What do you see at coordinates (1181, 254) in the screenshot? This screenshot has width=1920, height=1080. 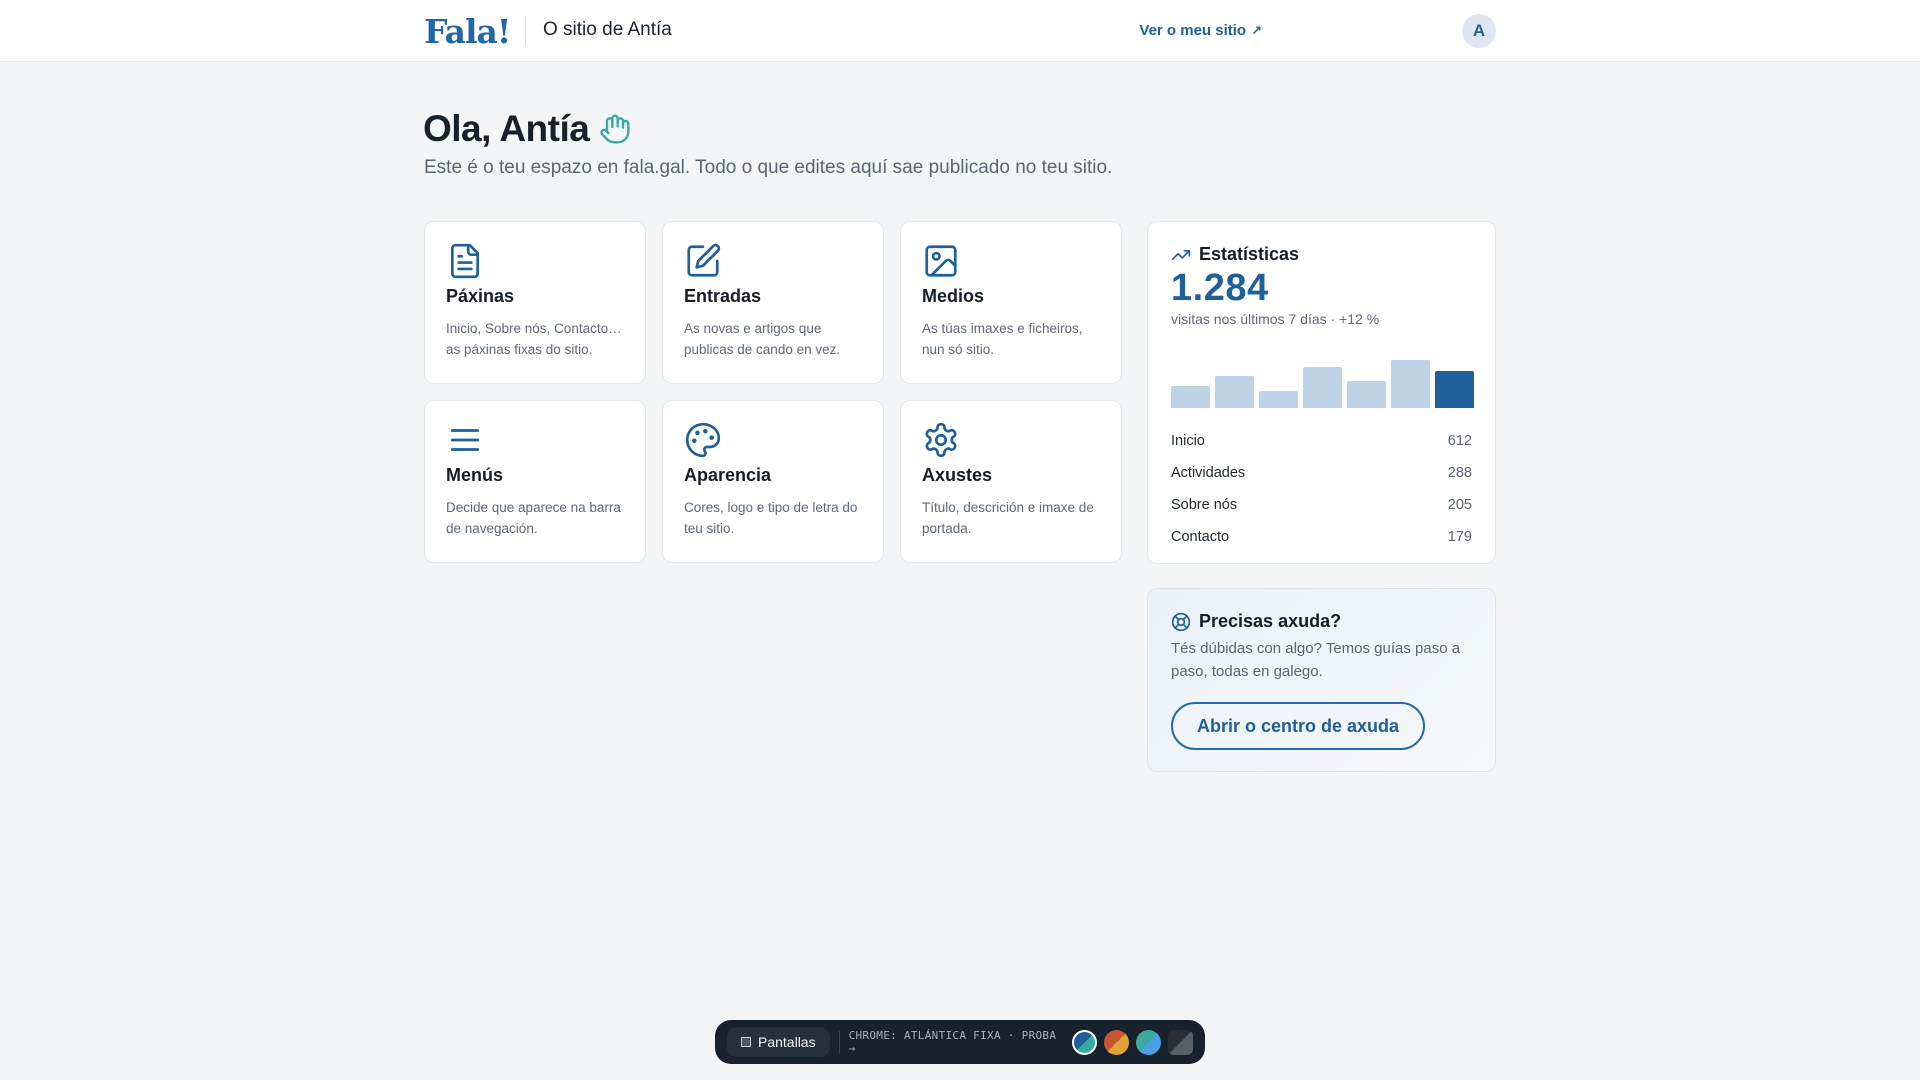 I see `trending-up-icon` at bounding box center [1181, 254].